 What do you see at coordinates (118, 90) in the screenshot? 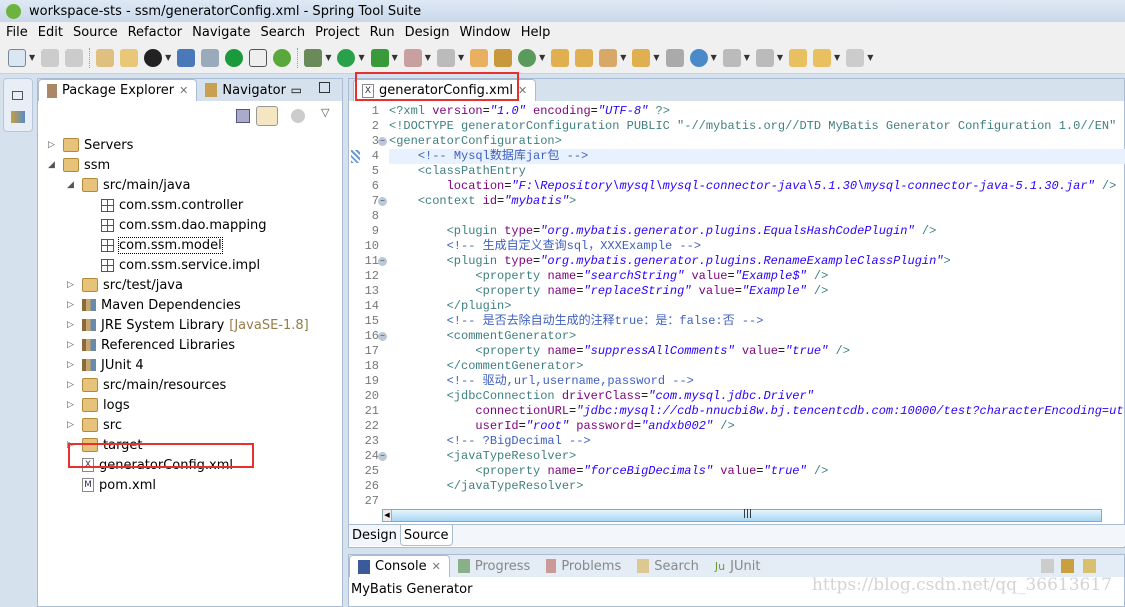
I see `tab-package-explorer: Package Explorer ✕` at bounding box center [118, 90].